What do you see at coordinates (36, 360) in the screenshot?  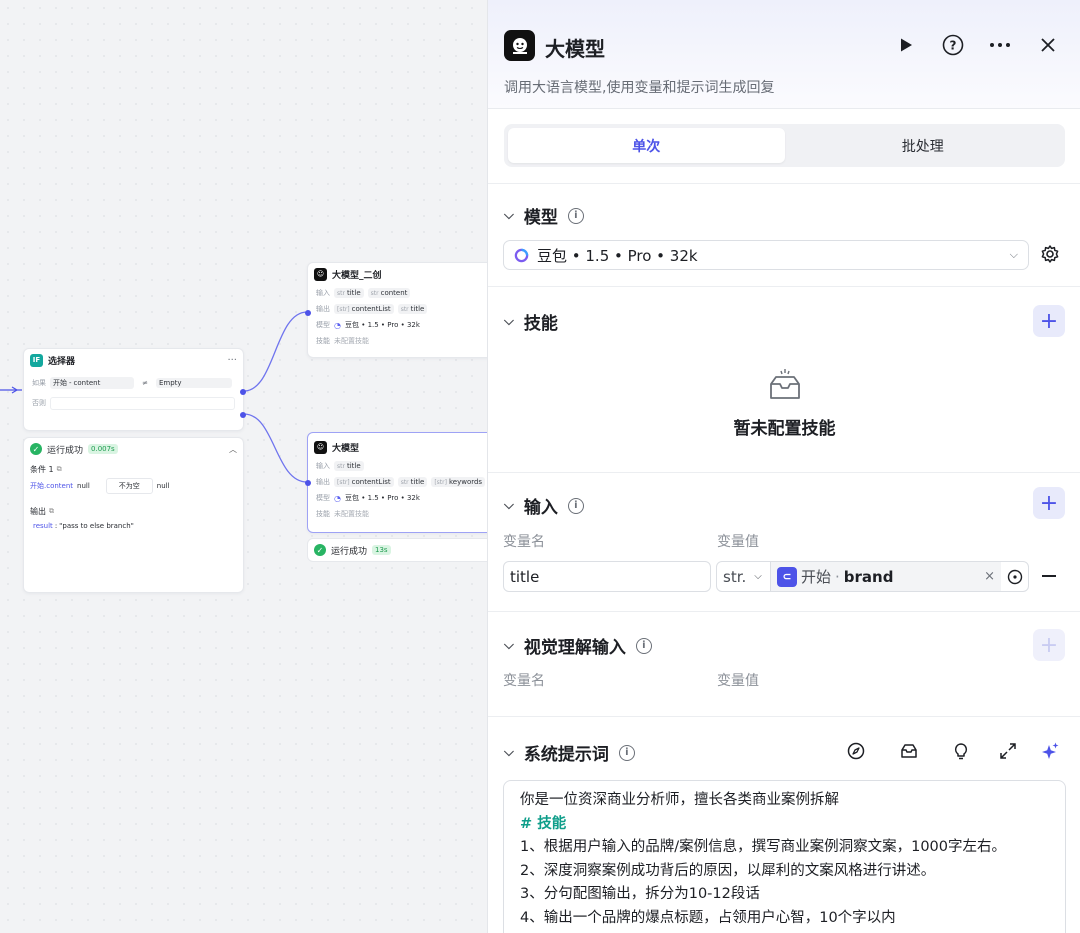 I see `condition-icon: IF` at bounding box center [36, 360].